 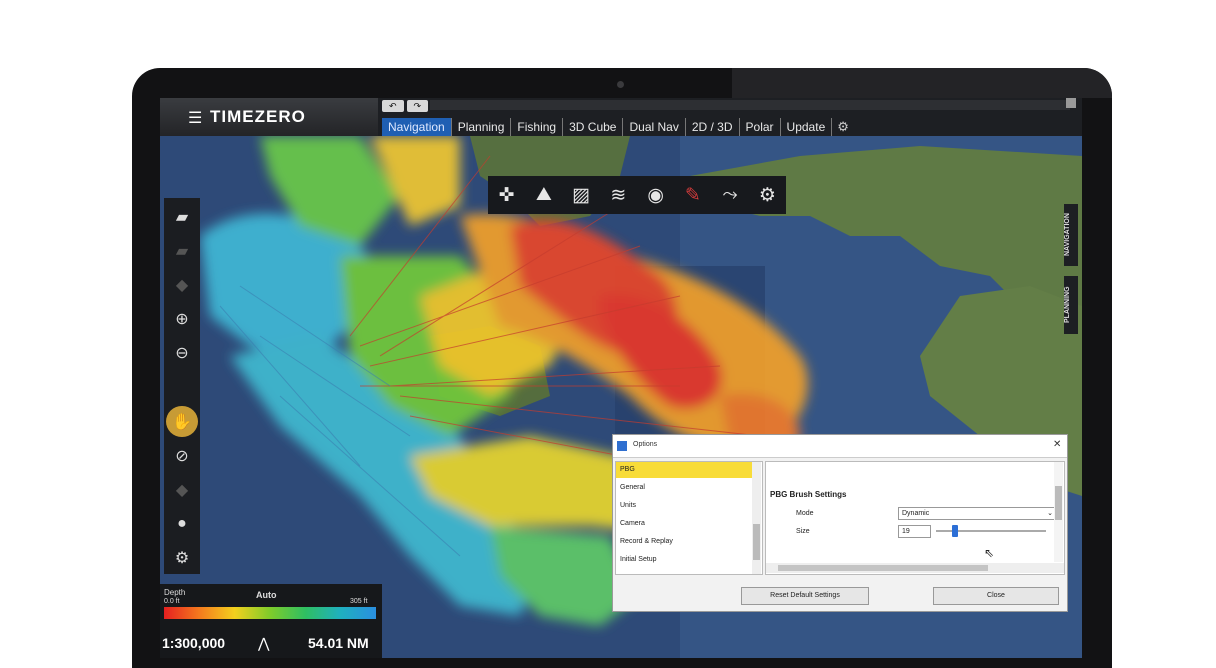 I want to click on category-scrollbar, so click(x=756, y=518).